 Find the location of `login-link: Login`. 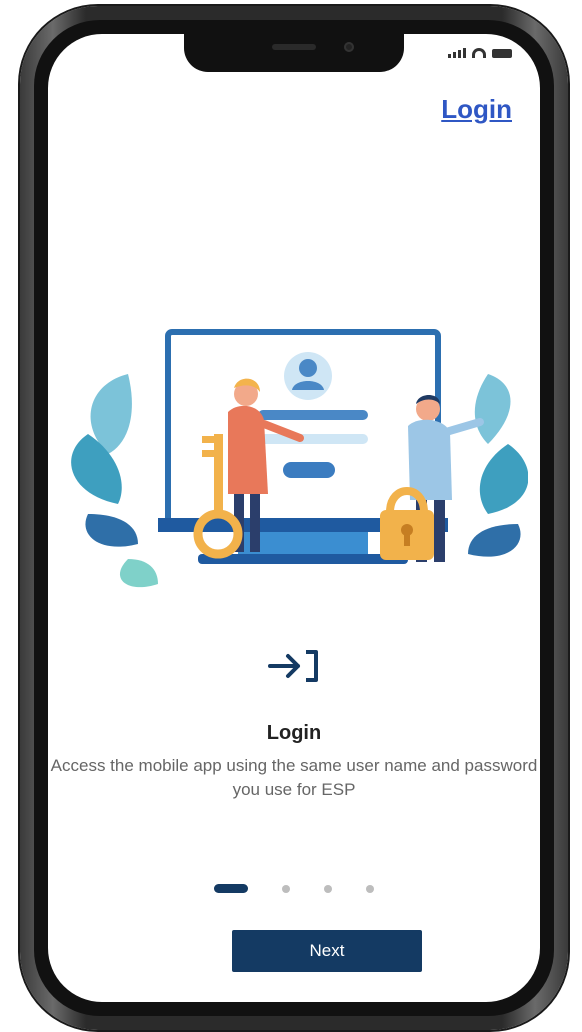

login-link: Login is located at coordinates (476, 109).